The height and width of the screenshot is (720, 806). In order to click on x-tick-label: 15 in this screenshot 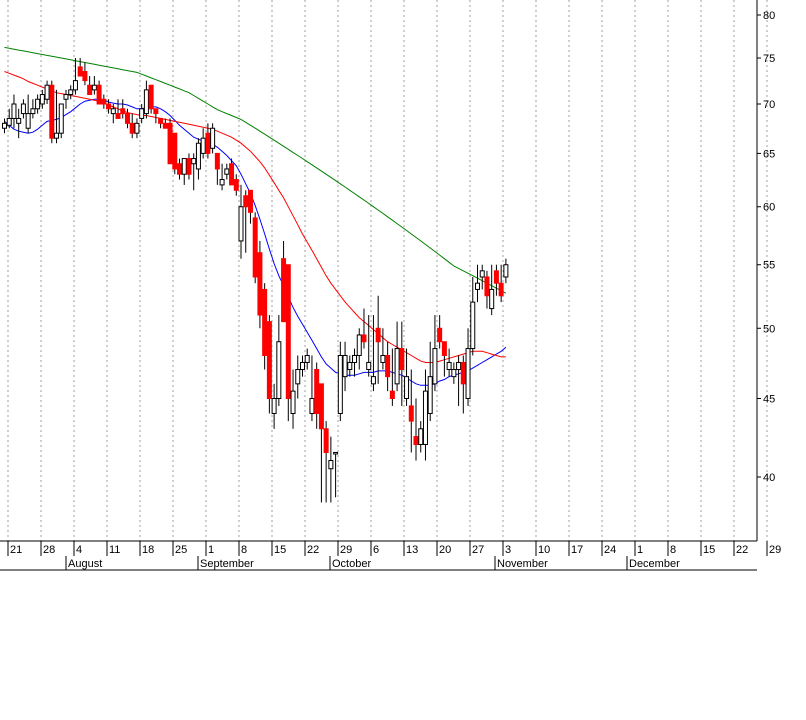, I will do `click(280, 550)`.